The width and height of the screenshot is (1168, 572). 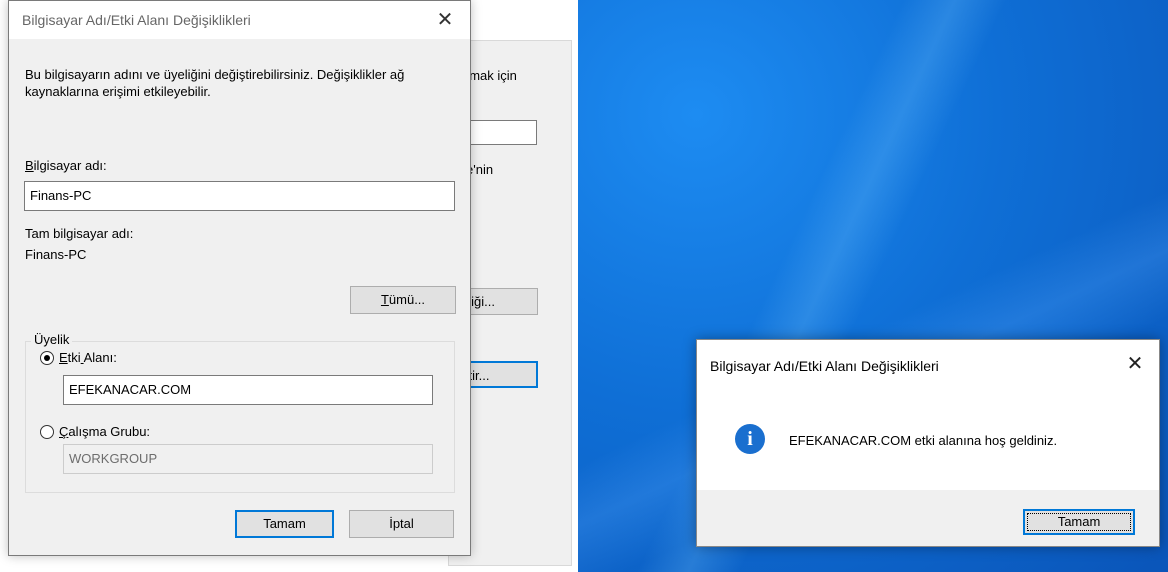 What do you see at coordinates (136, 20) in the screenshot?
I see `dialog-title: Bilgisayar Adı/Etki Alanı Değişiklikleri` at bounding box center [136, 20].